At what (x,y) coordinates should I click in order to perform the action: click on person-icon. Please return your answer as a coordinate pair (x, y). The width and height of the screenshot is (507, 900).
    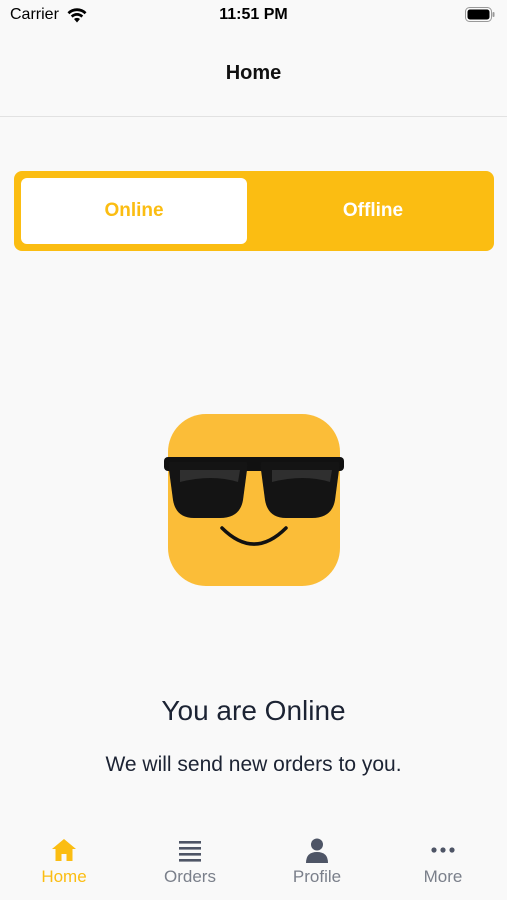
    Looking at the image, I should click on (317, 850).